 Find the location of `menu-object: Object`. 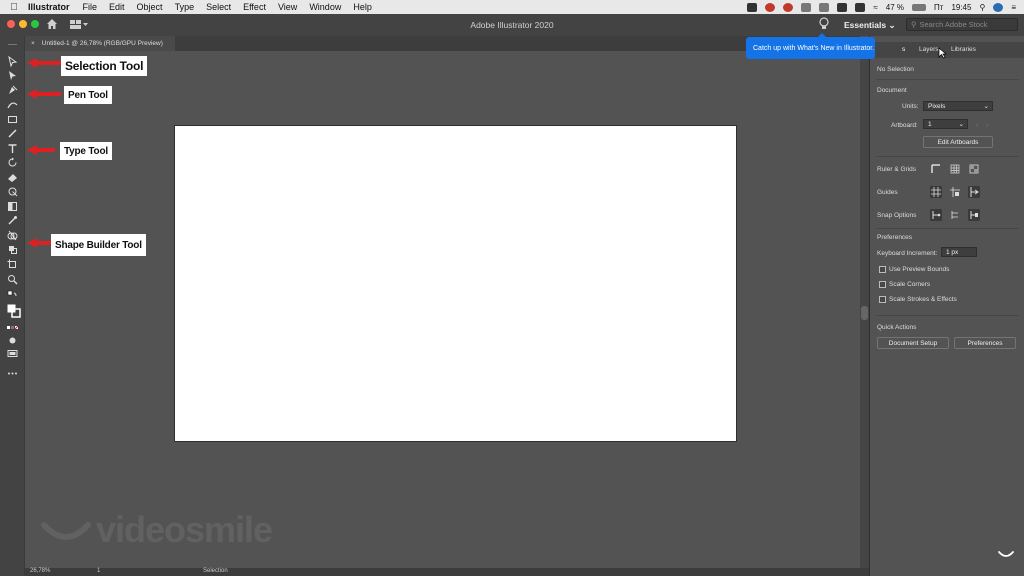

menu-object: Object is located at coordinates (150, 7).